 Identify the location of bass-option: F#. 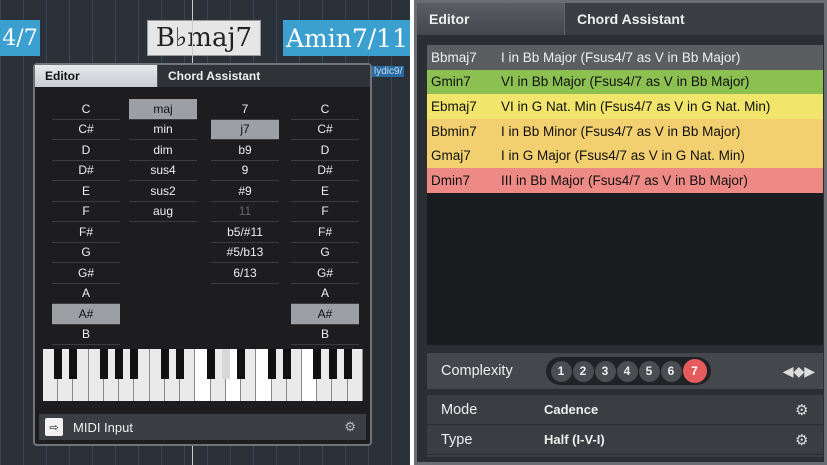
(325, 232).